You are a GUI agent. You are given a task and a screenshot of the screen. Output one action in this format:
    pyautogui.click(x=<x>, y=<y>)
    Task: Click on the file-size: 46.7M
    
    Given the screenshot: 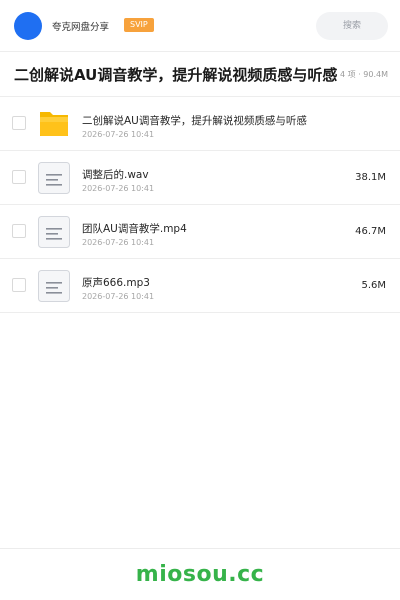 What is the action you would take?
    pyautogui.click(x=370, y=231)
    